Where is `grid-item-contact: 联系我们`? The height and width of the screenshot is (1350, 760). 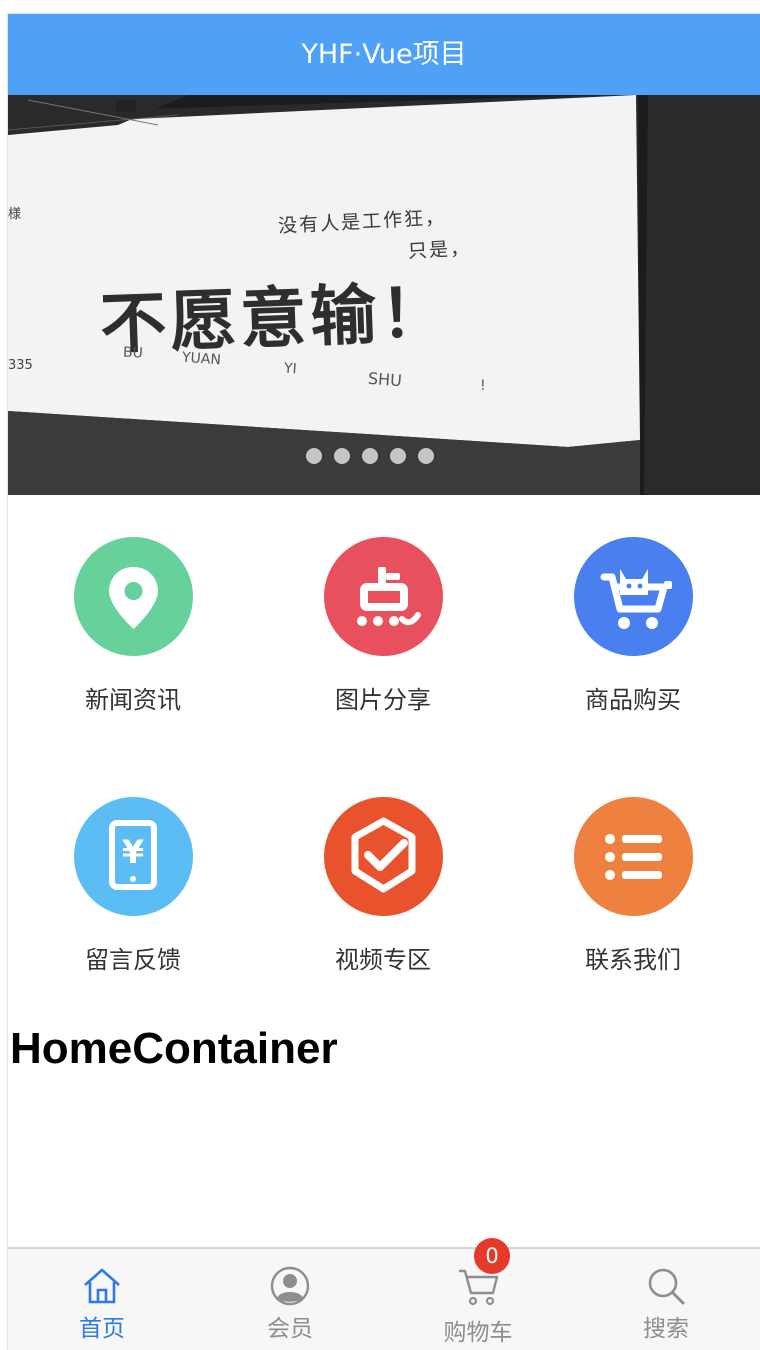 grid-item-contact: 联系我们 is located at coordinates (633, 864).